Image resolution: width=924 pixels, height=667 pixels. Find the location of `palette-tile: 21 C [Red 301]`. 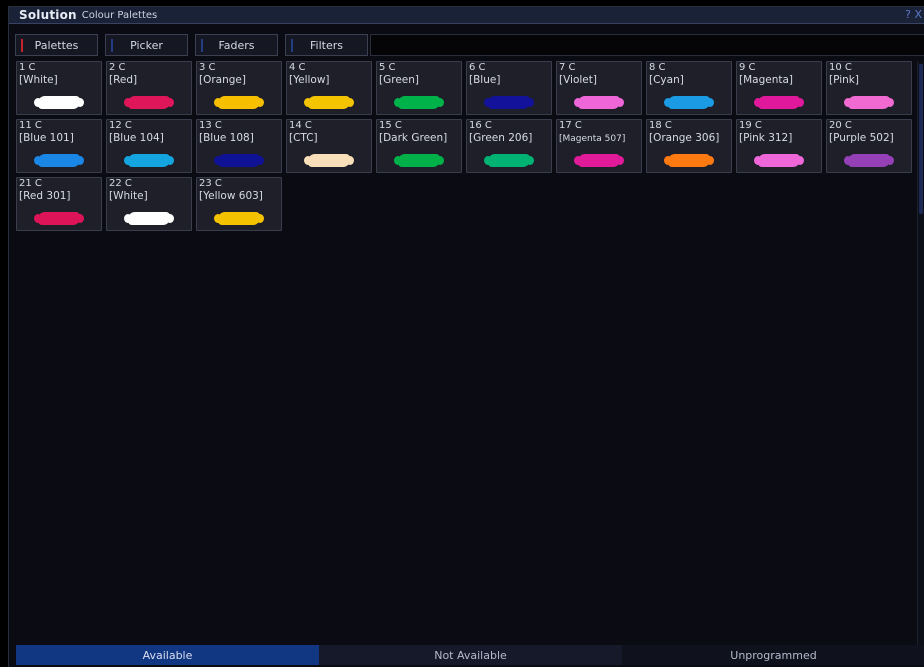

palette-tile: 21 C [Red 301] is located at coordinates (59, 204).